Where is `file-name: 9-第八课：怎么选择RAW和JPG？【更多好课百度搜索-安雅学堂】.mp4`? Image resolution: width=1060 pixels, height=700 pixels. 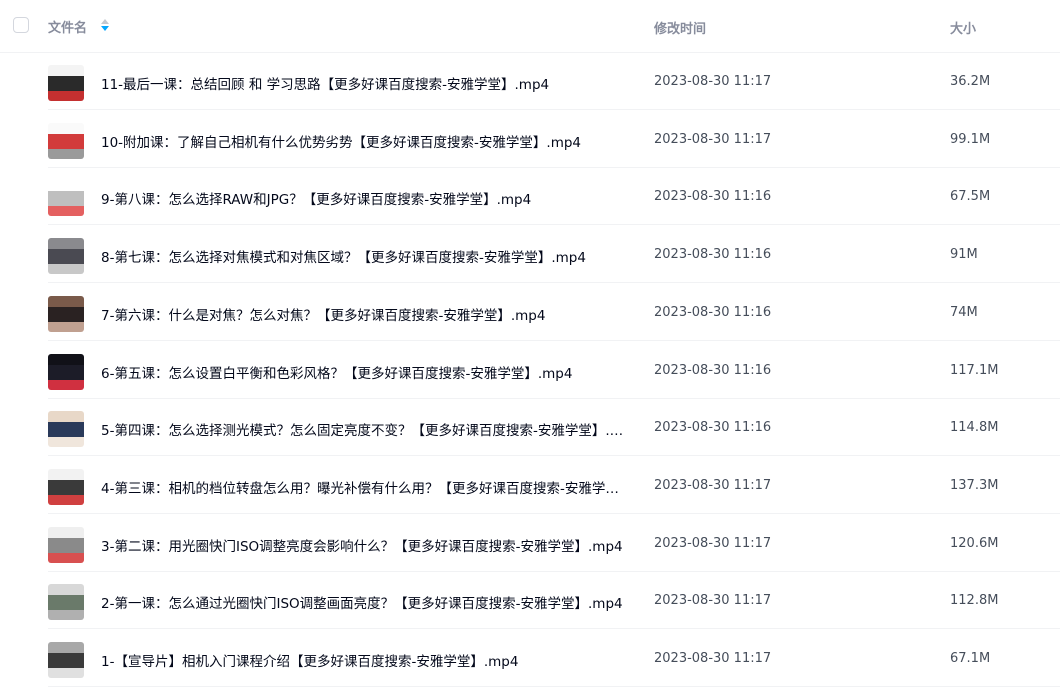 file-name: 9-第八课：怎么选择RAW和JPG？【更多好课百度搜索-安雅学堂】.mp4 is located at coordinates (363, 198).